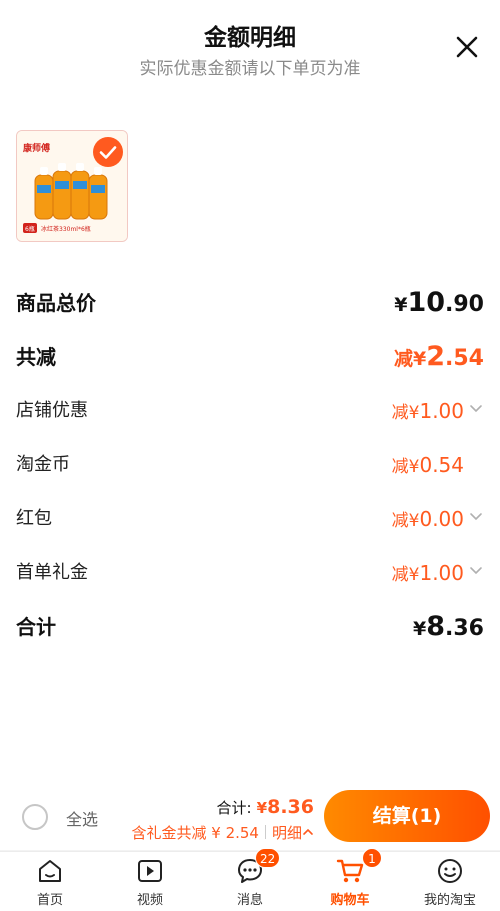  Describe the element at coordinates (82, 818) in the screenshot. I see `select-all-label: 全选` at that location.